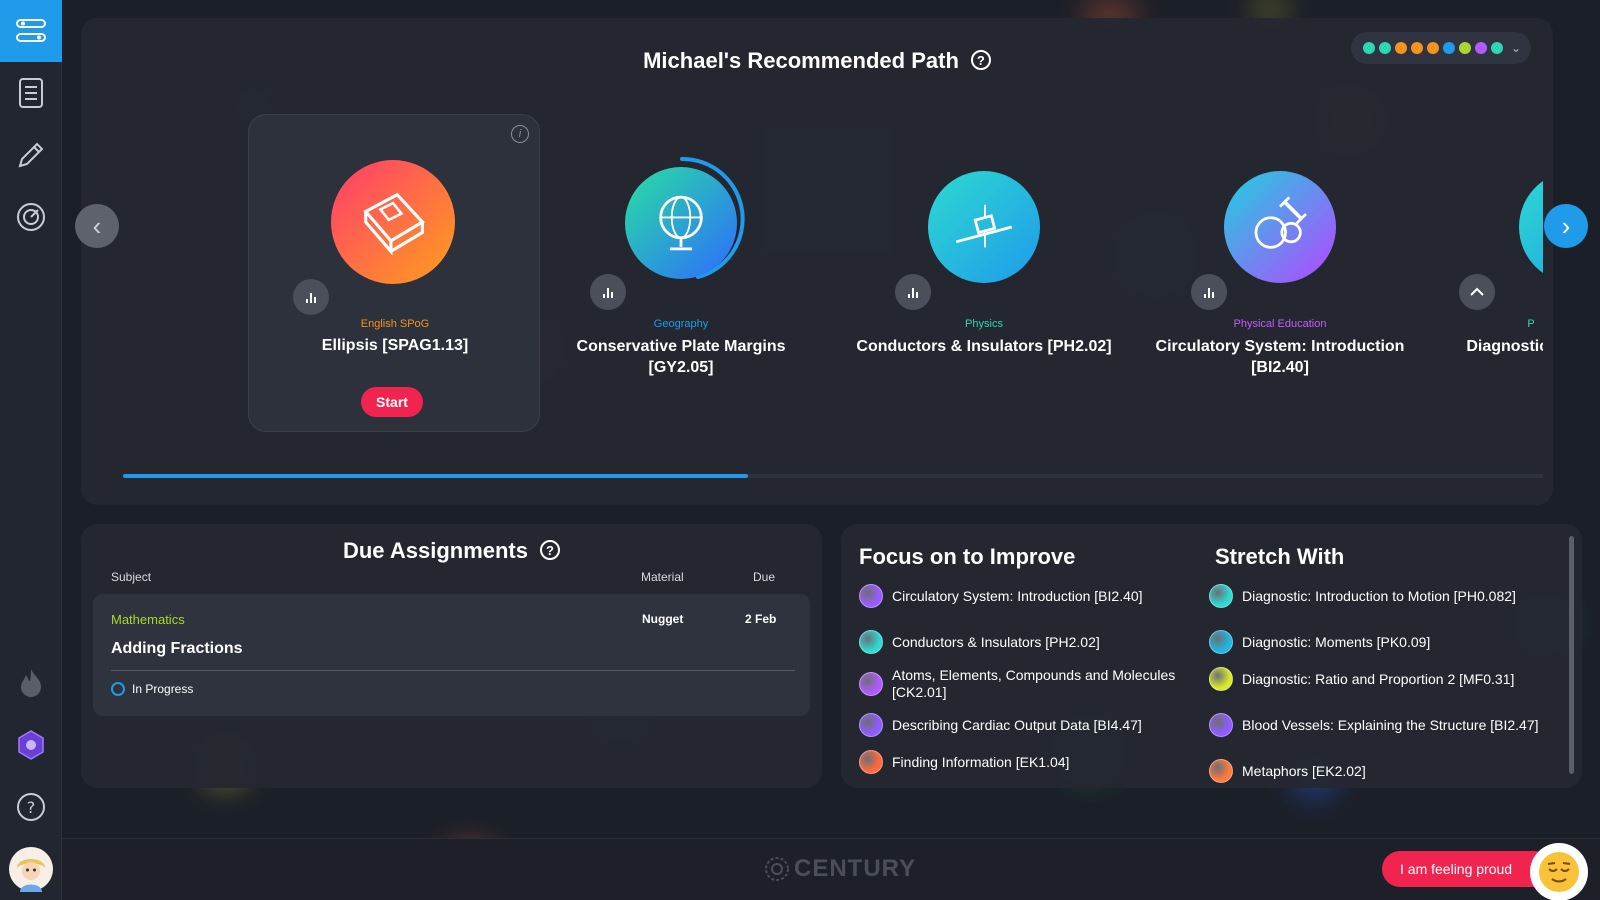 The height and width of the screenshot is (900, 1600). I want to click on due-assignments-title: Due Assignments?, so click(451, 551).